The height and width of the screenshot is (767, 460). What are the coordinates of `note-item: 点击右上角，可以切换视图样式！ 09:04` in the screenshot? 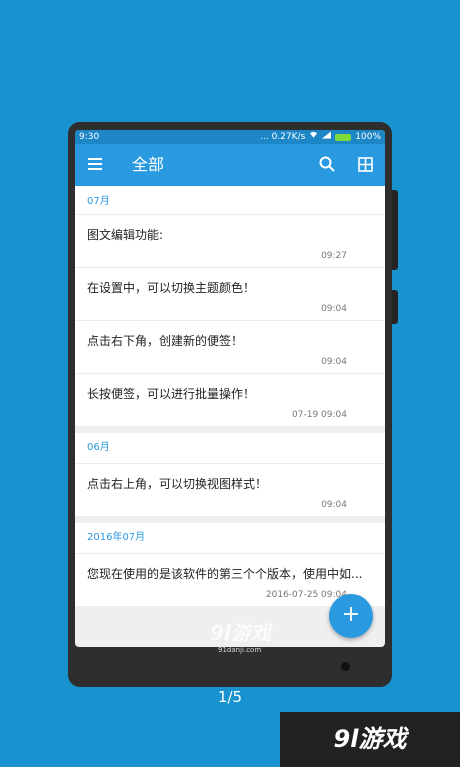 It's located at (230, 490).